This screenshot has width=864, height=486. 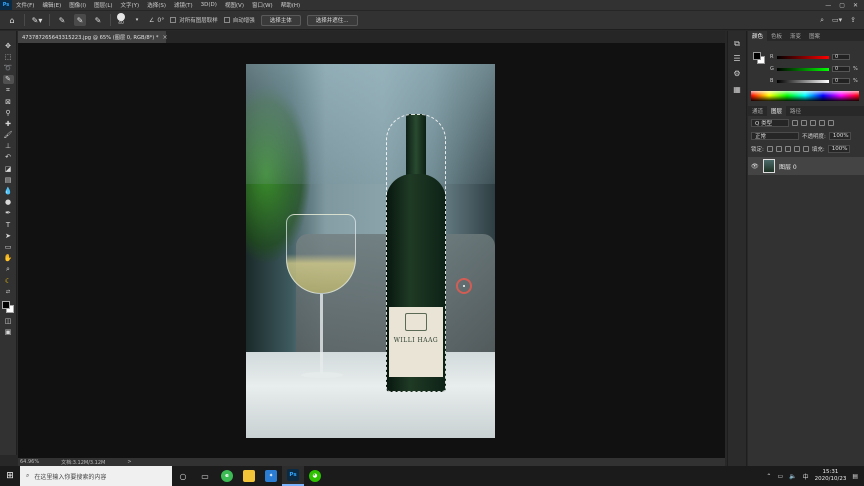 I want to click on lock-pixels-icon, so click(x=778, y=148).